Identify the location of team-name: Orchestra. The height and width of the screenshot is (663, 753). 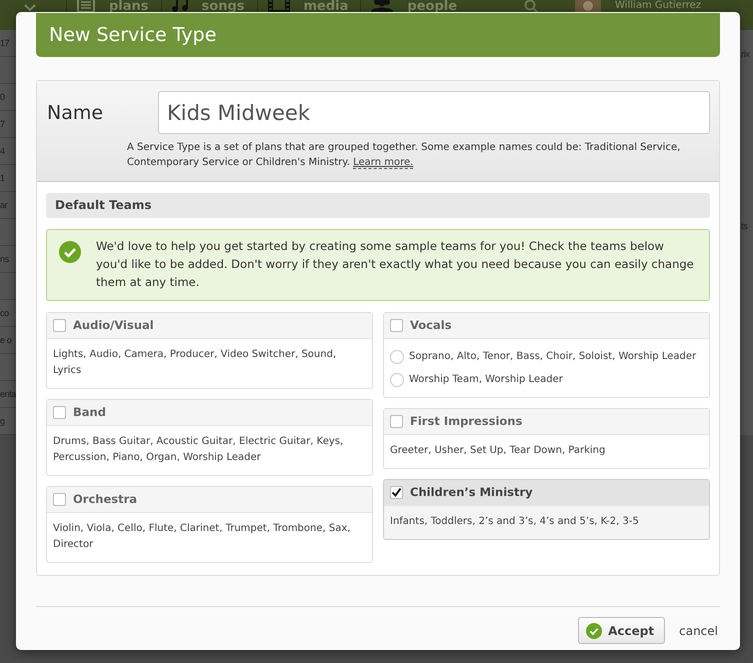
(105, 499).